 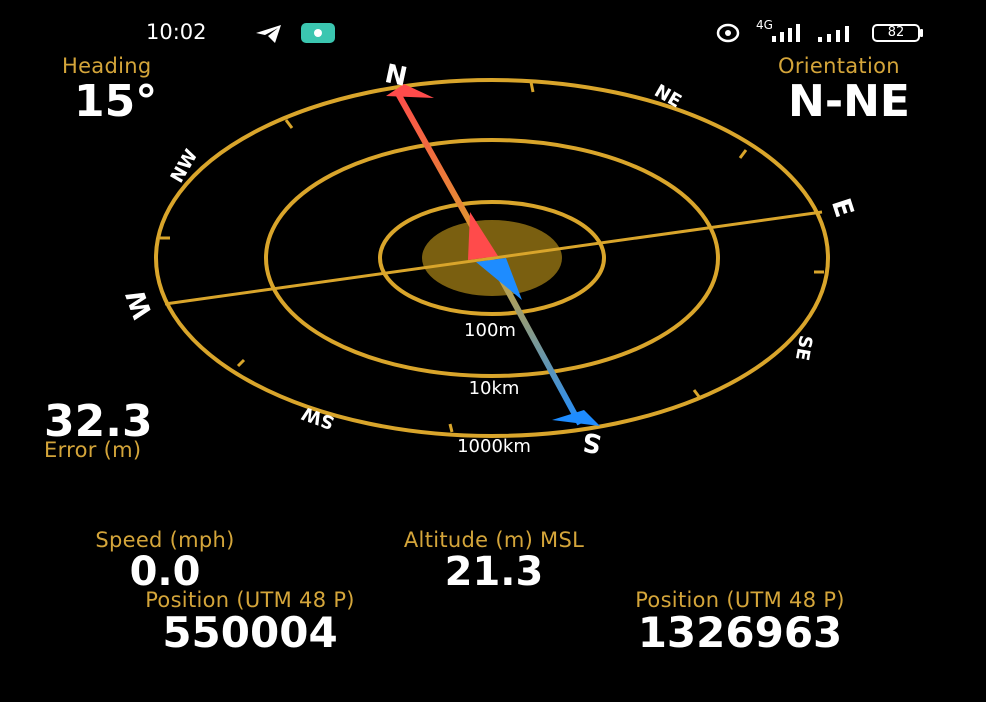 I want to click on position-northing-block: Position (UTM 48 P) 1326963, so click(x=740, y=621).